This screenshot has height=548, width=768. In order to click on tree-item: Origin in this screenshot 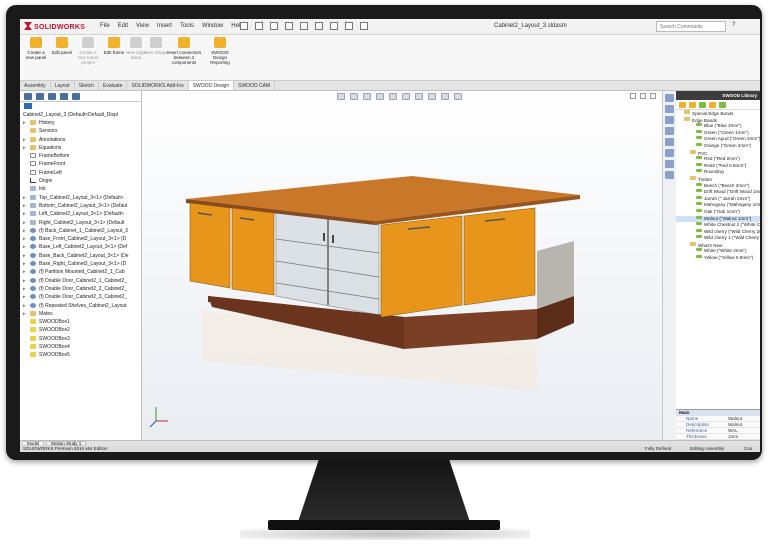, I will do `click(80, 181)`.